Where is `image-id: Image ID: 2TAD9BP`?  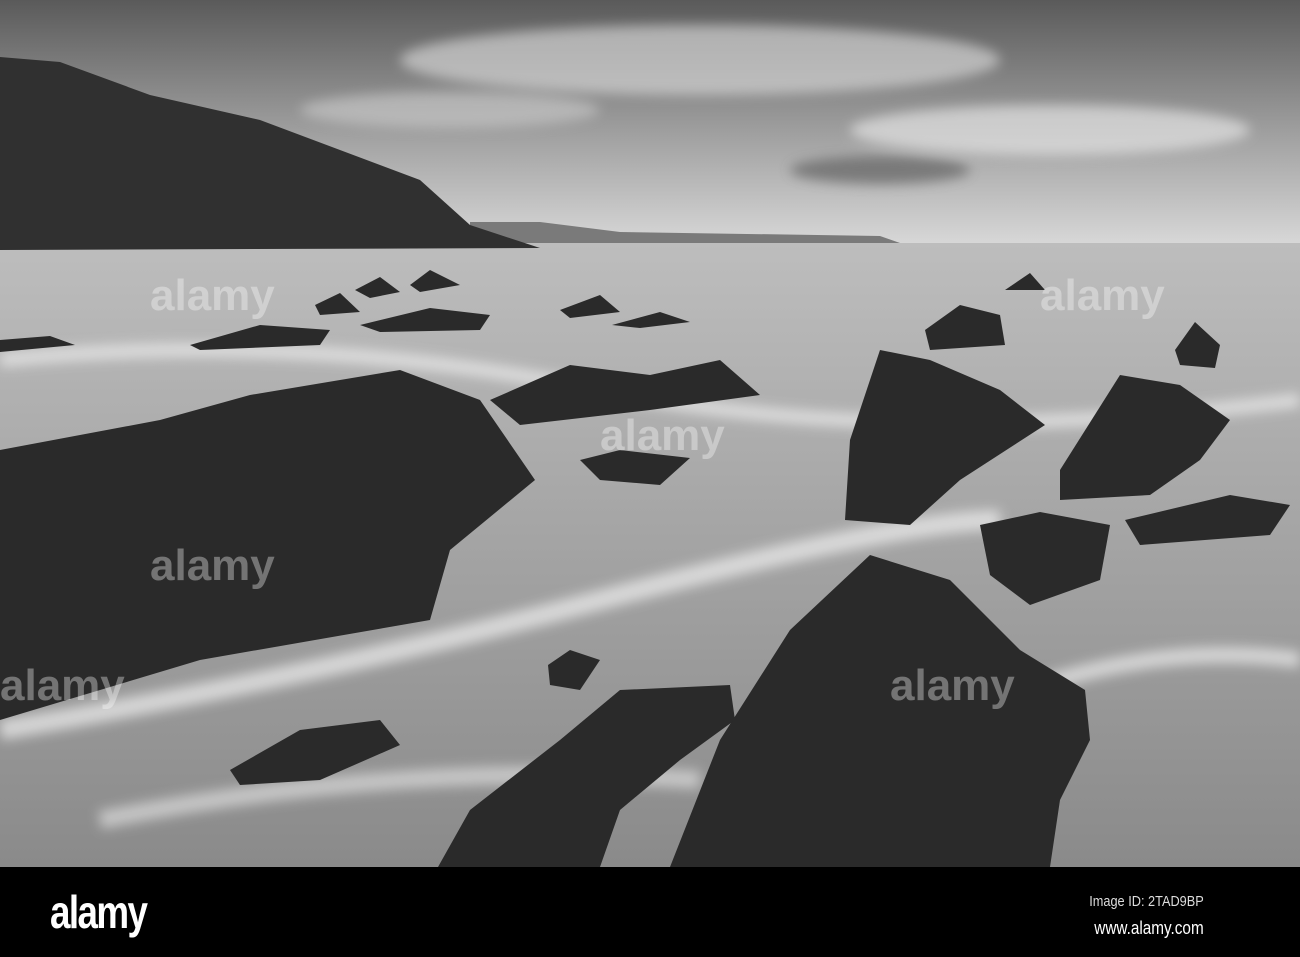
image-id: Image ID: 2TAD9BP is located at coordinates (1146, 901).